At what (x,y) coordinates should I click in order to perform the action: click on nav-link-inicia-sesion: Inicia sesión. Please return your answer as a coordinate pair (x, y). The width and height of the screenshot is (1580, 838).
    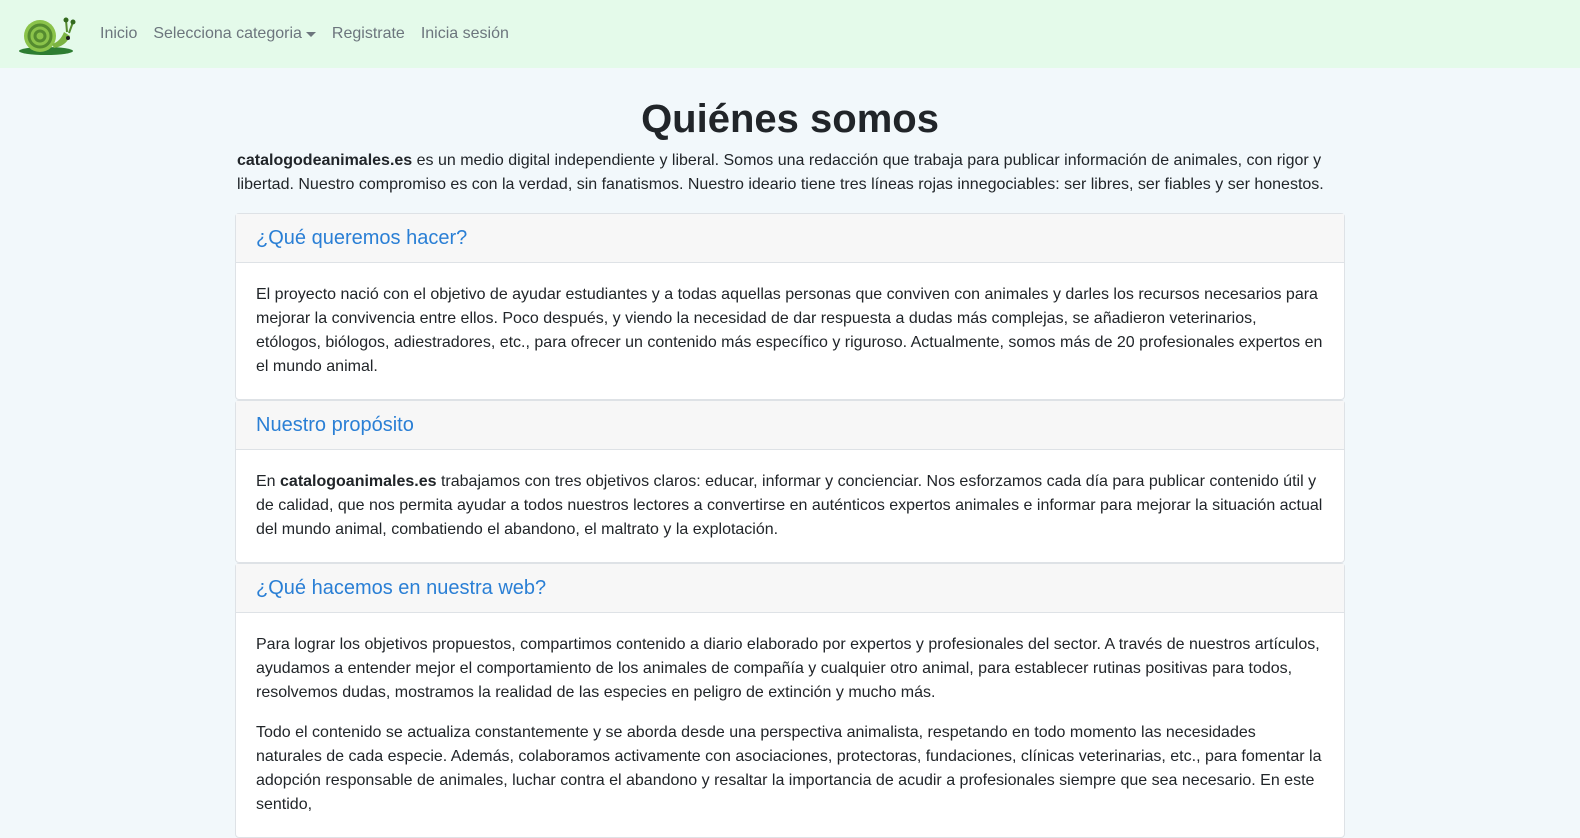
    Looking at the image, I should click on (465, 34).